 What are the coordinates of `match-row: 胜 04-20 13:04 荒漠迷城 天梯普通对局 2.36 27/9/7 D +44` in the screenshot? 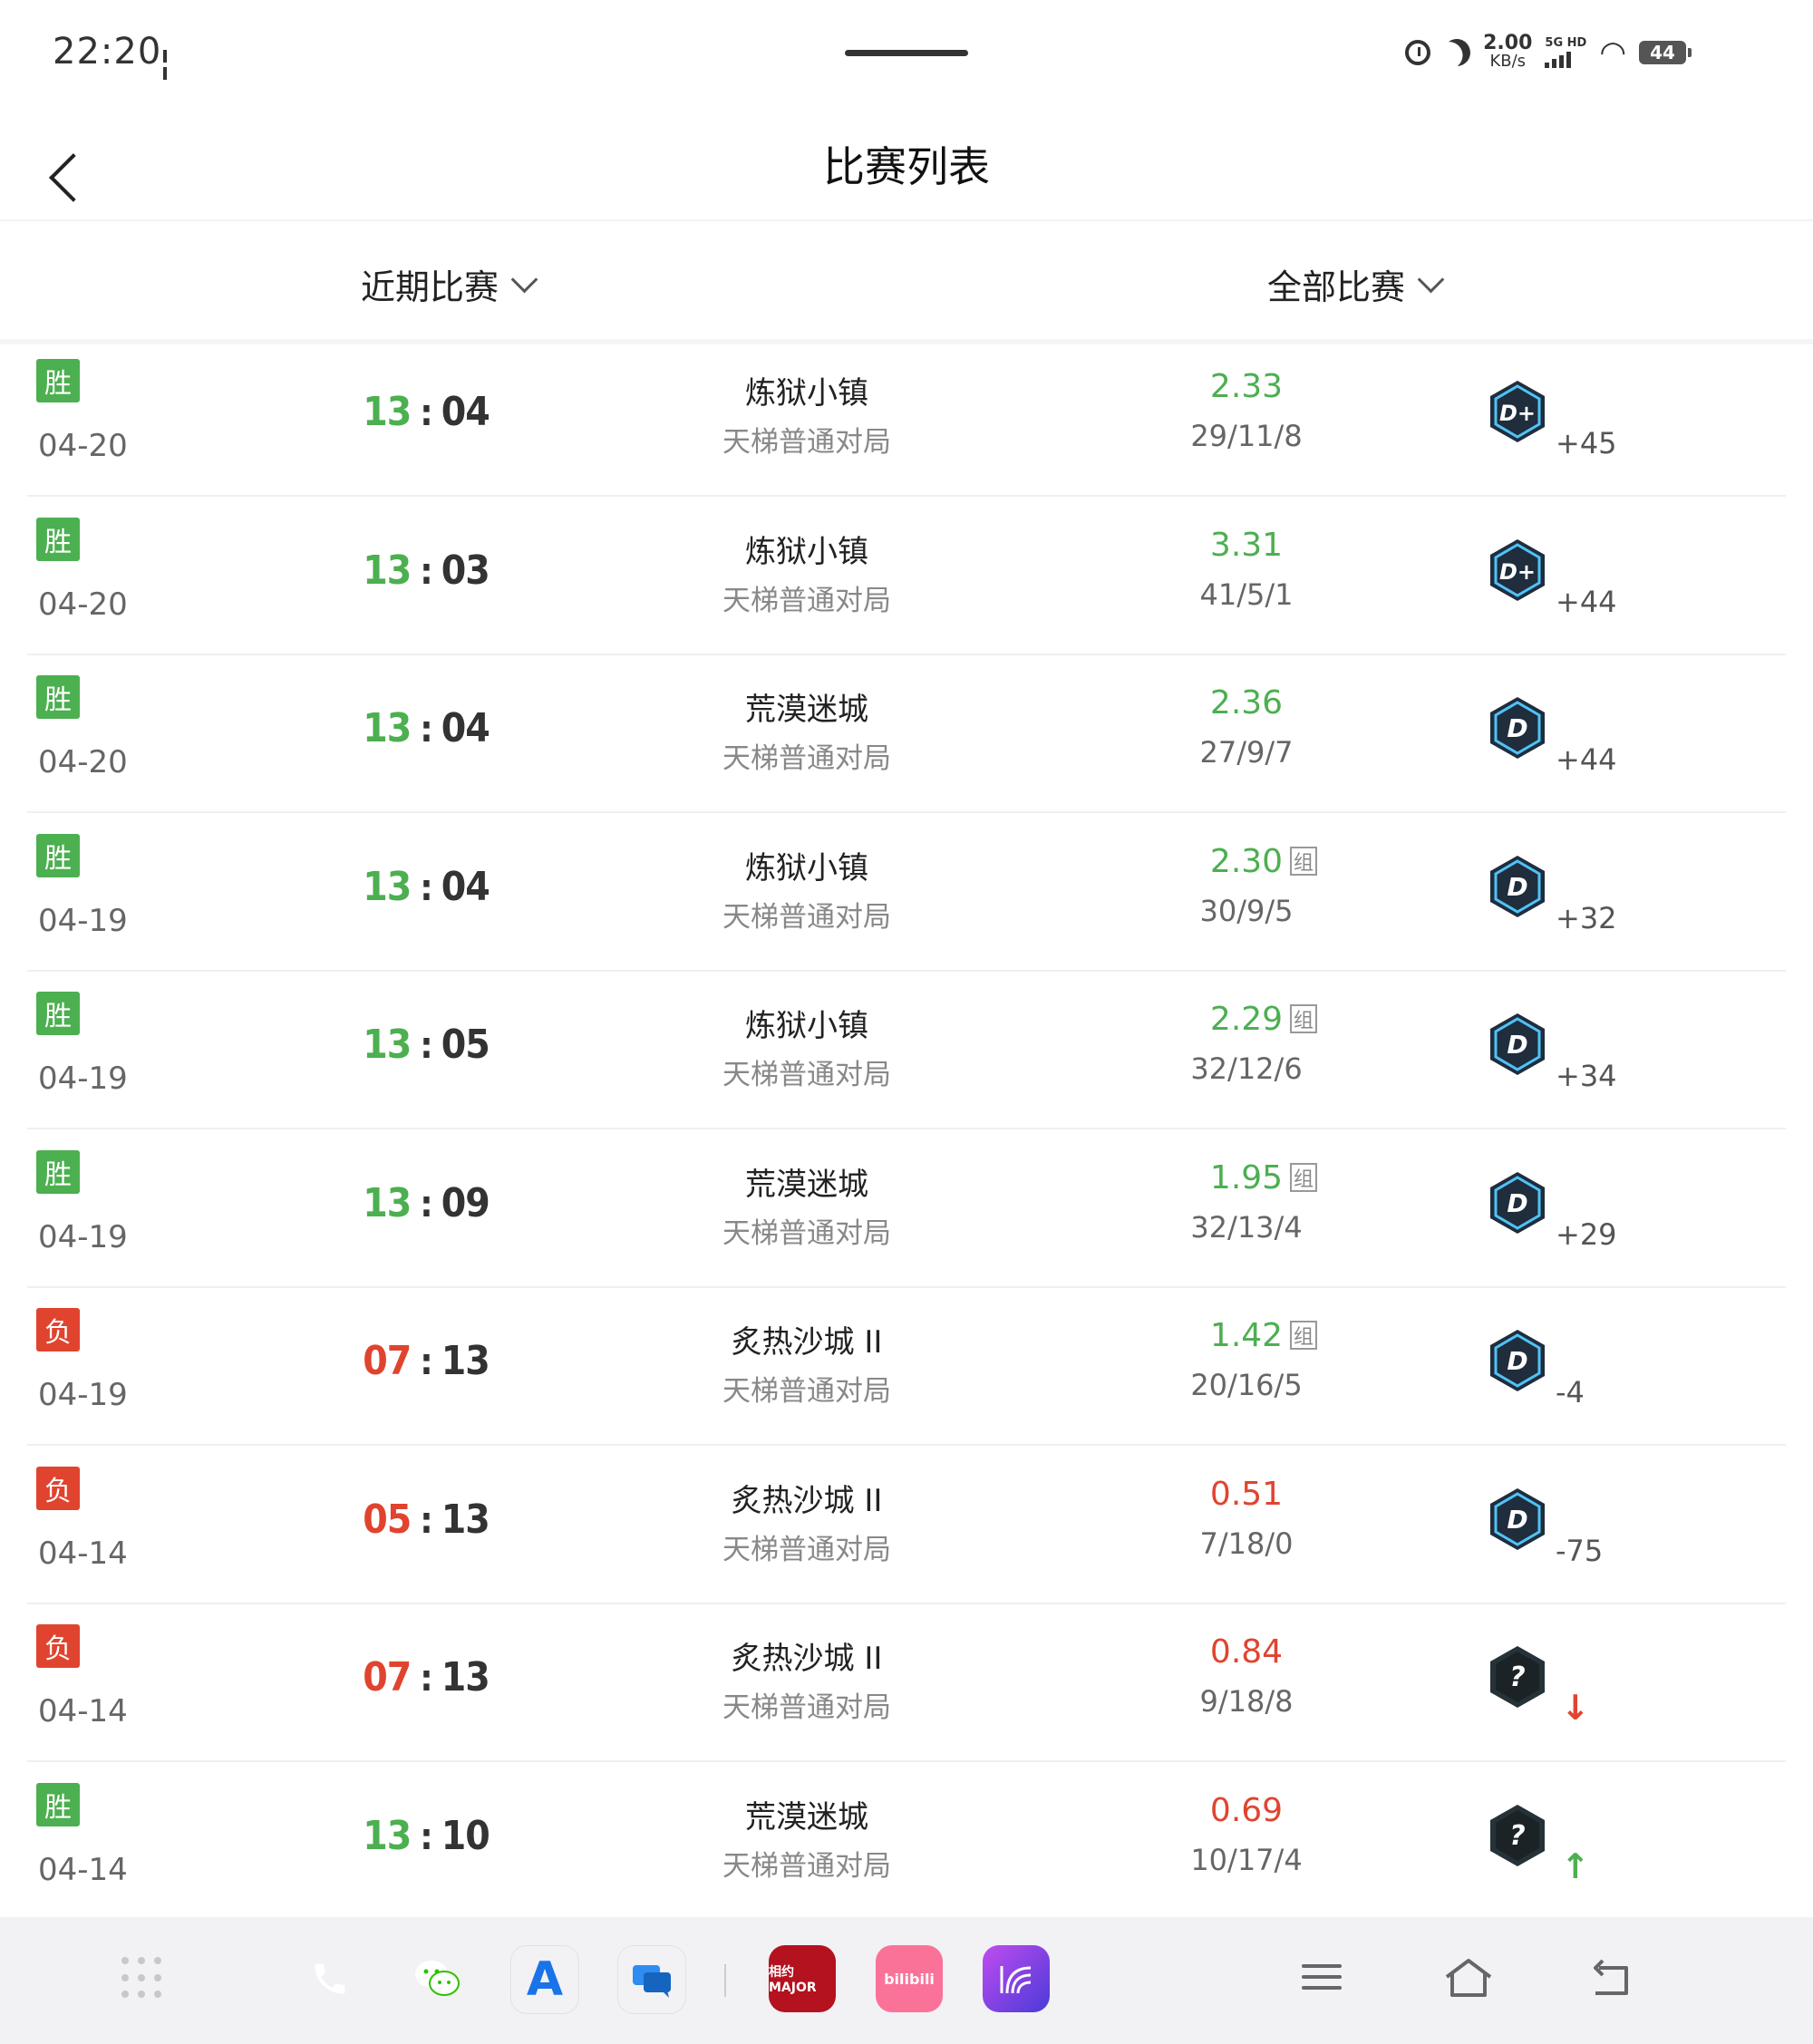 It's located at (906, 734).